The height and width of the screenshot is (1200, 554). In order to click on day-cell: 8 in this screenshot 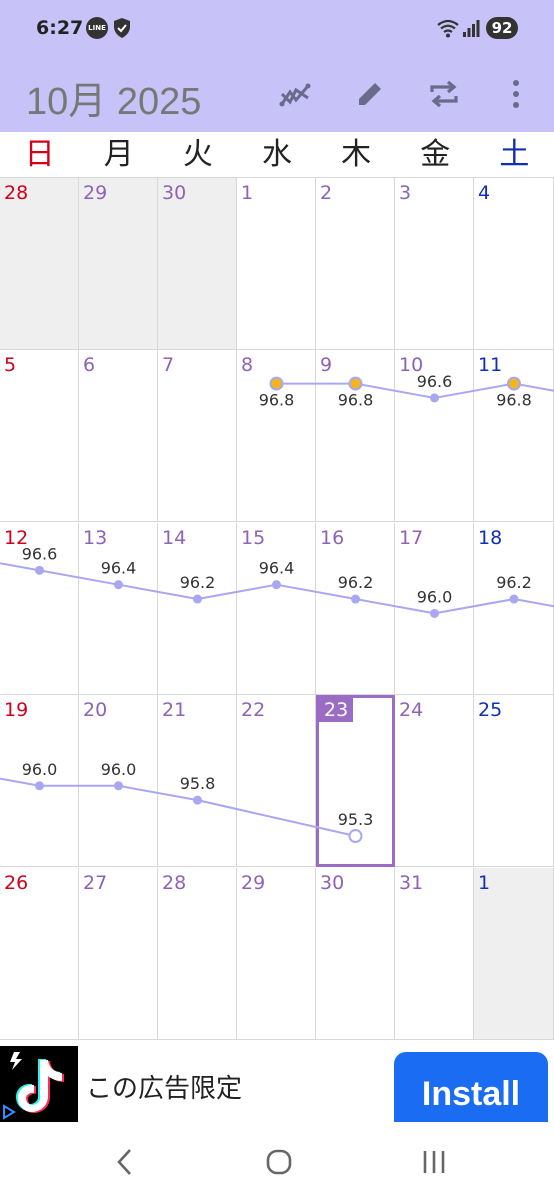, I will do `click(276, 436)`.